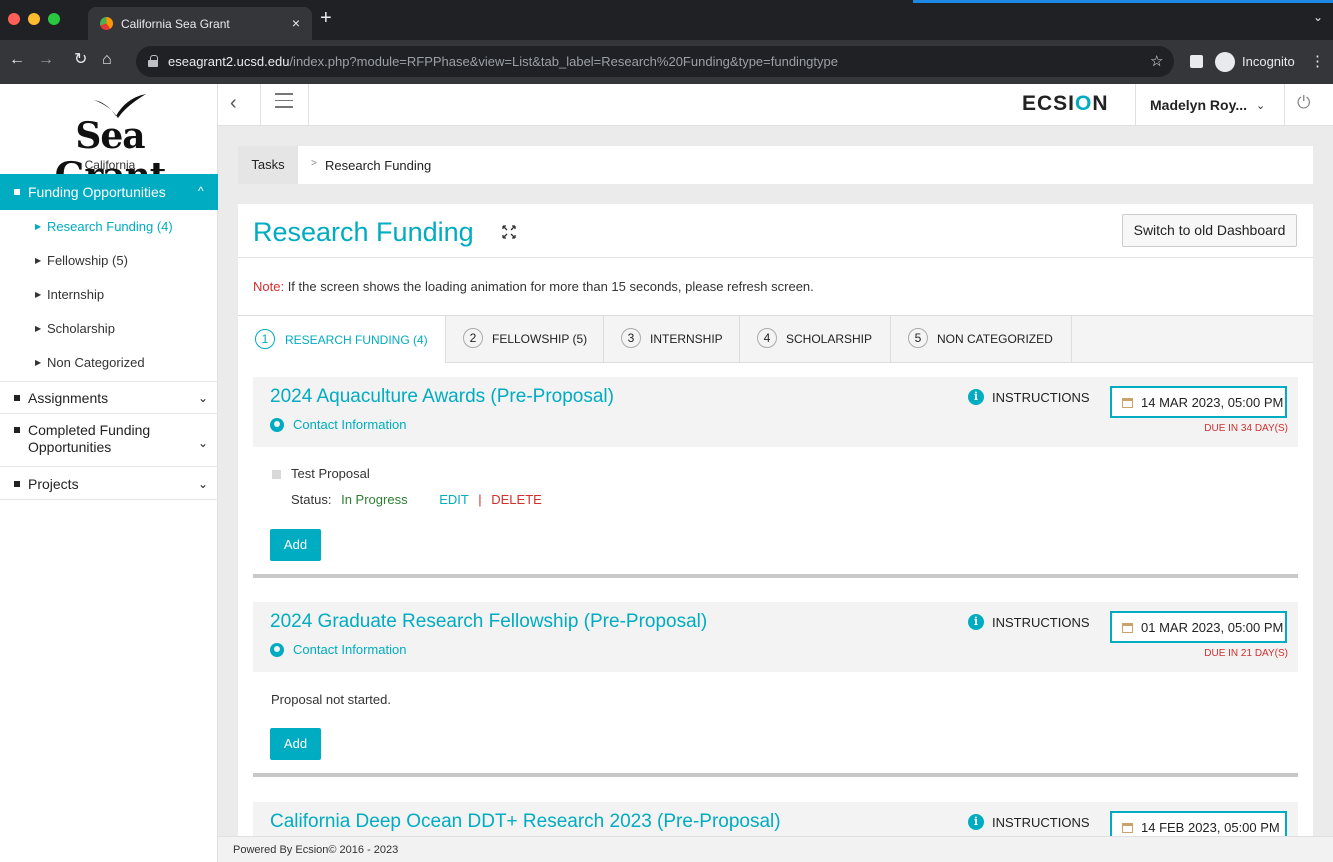 This screenshot has height=862, width=1333. What do you see at coordinates (1198, 402) in the screenshot?
I see `deadline-box: 14 MAR 2023, 05:00 PM` at bounding box center [1198, 402].